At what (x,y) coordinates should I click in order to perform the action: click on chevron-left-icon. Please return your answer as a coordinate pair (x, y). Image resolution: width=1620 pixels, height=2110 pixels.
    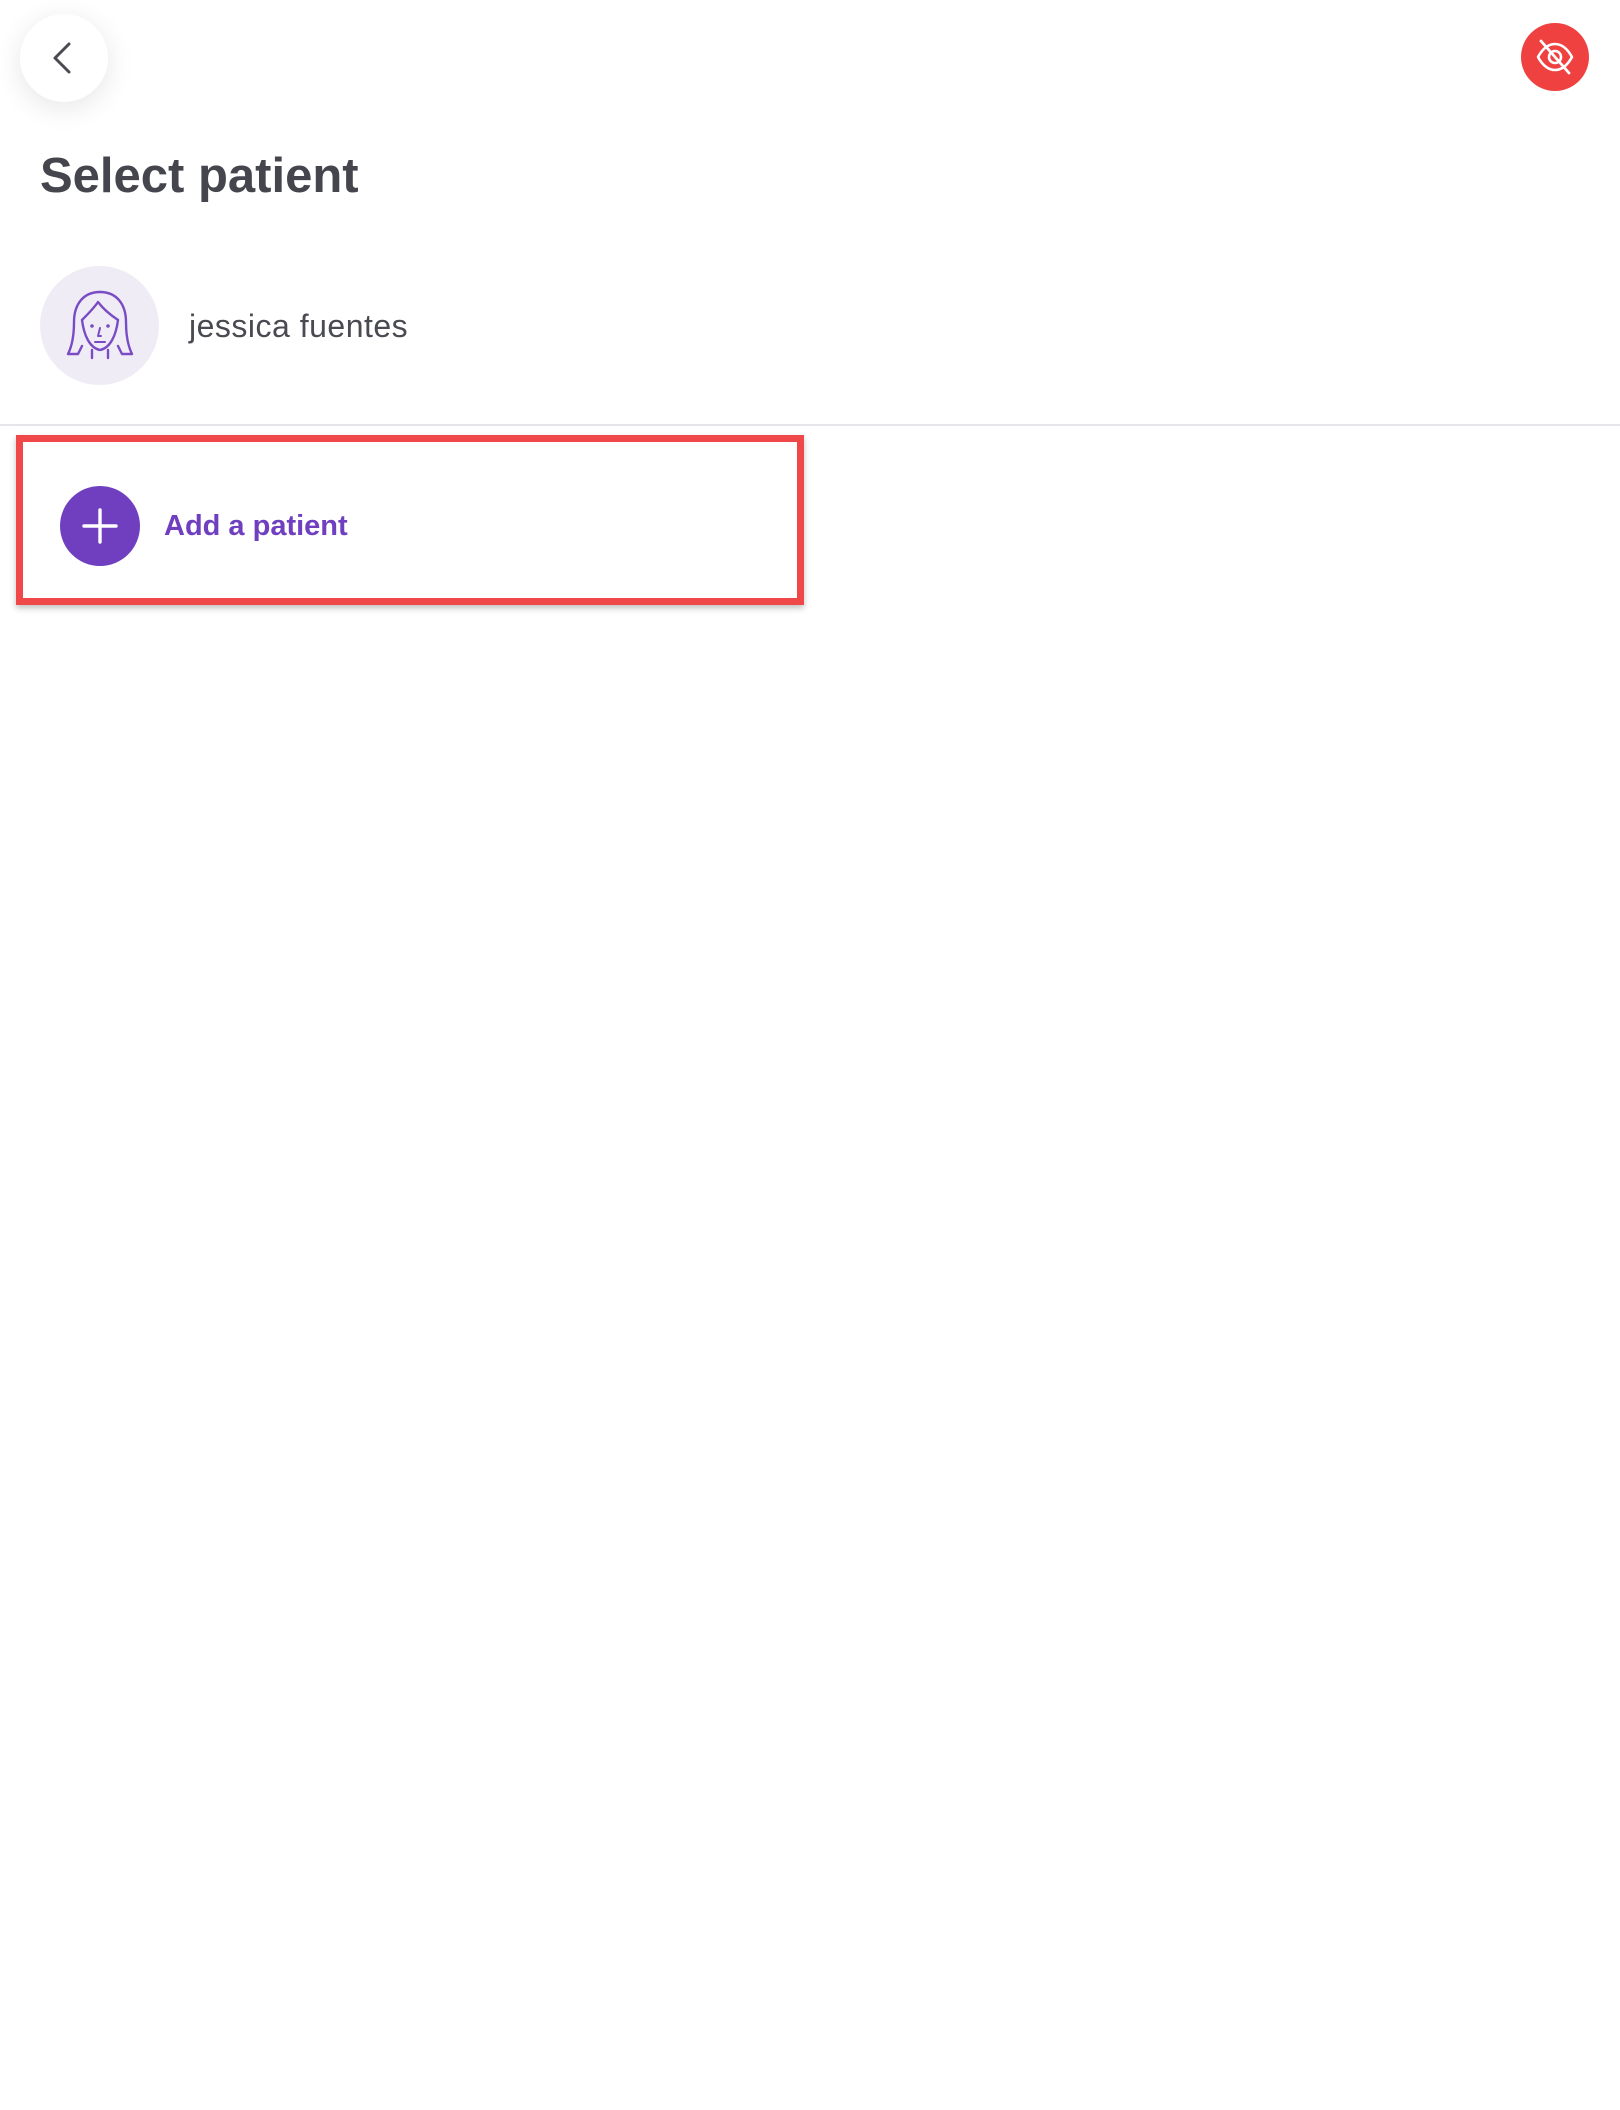
    Looking at the image, I should click on (62, 58).